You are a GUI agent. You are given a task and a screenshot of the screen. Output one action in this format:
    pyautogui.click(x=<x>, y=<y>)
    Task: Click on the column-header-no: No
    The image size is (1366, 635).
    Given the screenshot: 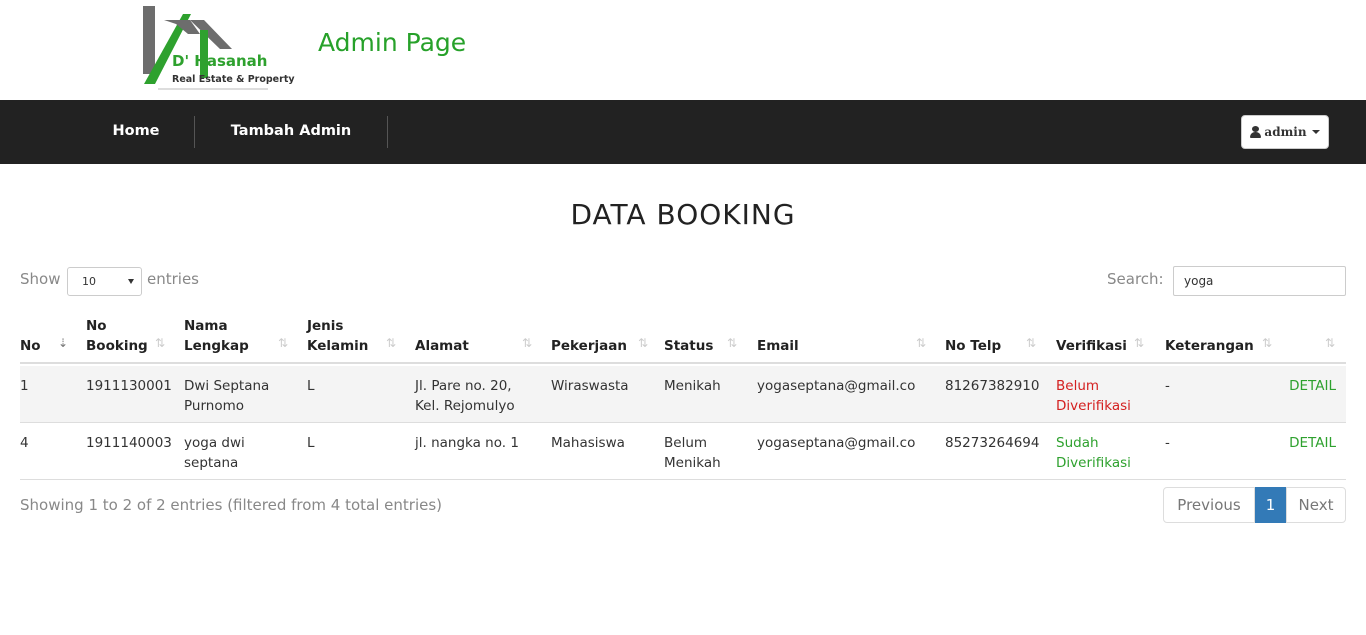 What is the action you would take?
    pyautogui.click(x=30, y=346)
    